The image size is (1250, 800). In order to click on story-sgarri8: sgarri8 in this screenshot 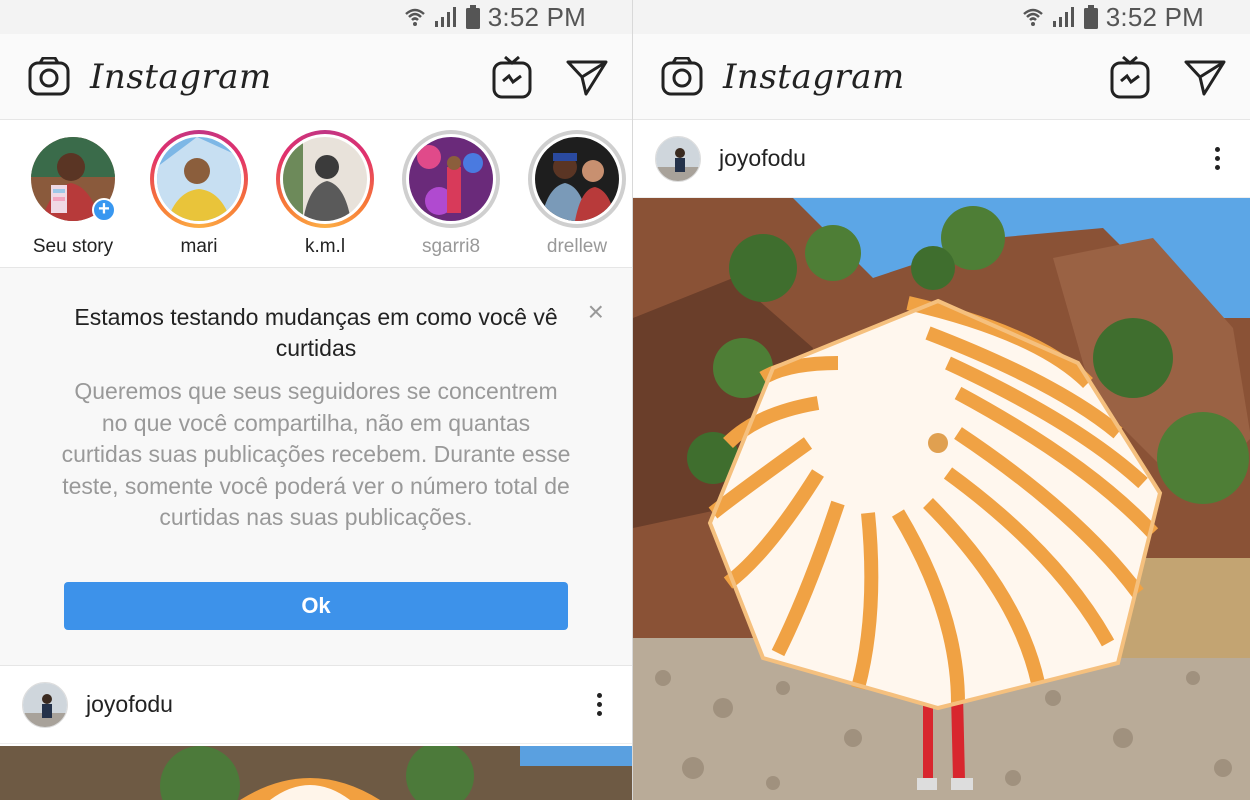, I will do `click(451, 194)`.